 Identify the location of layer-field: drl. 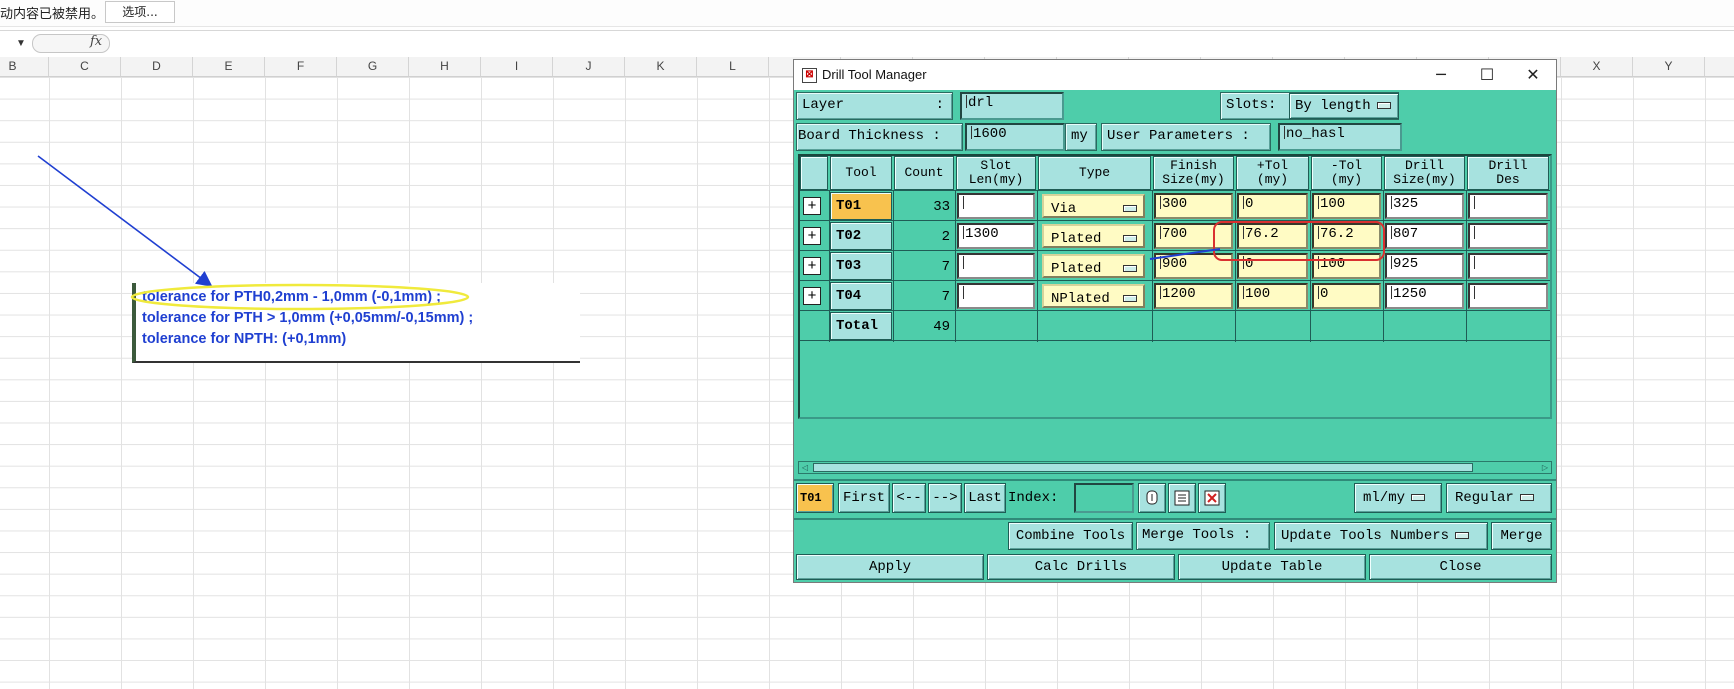
(1012, 106).